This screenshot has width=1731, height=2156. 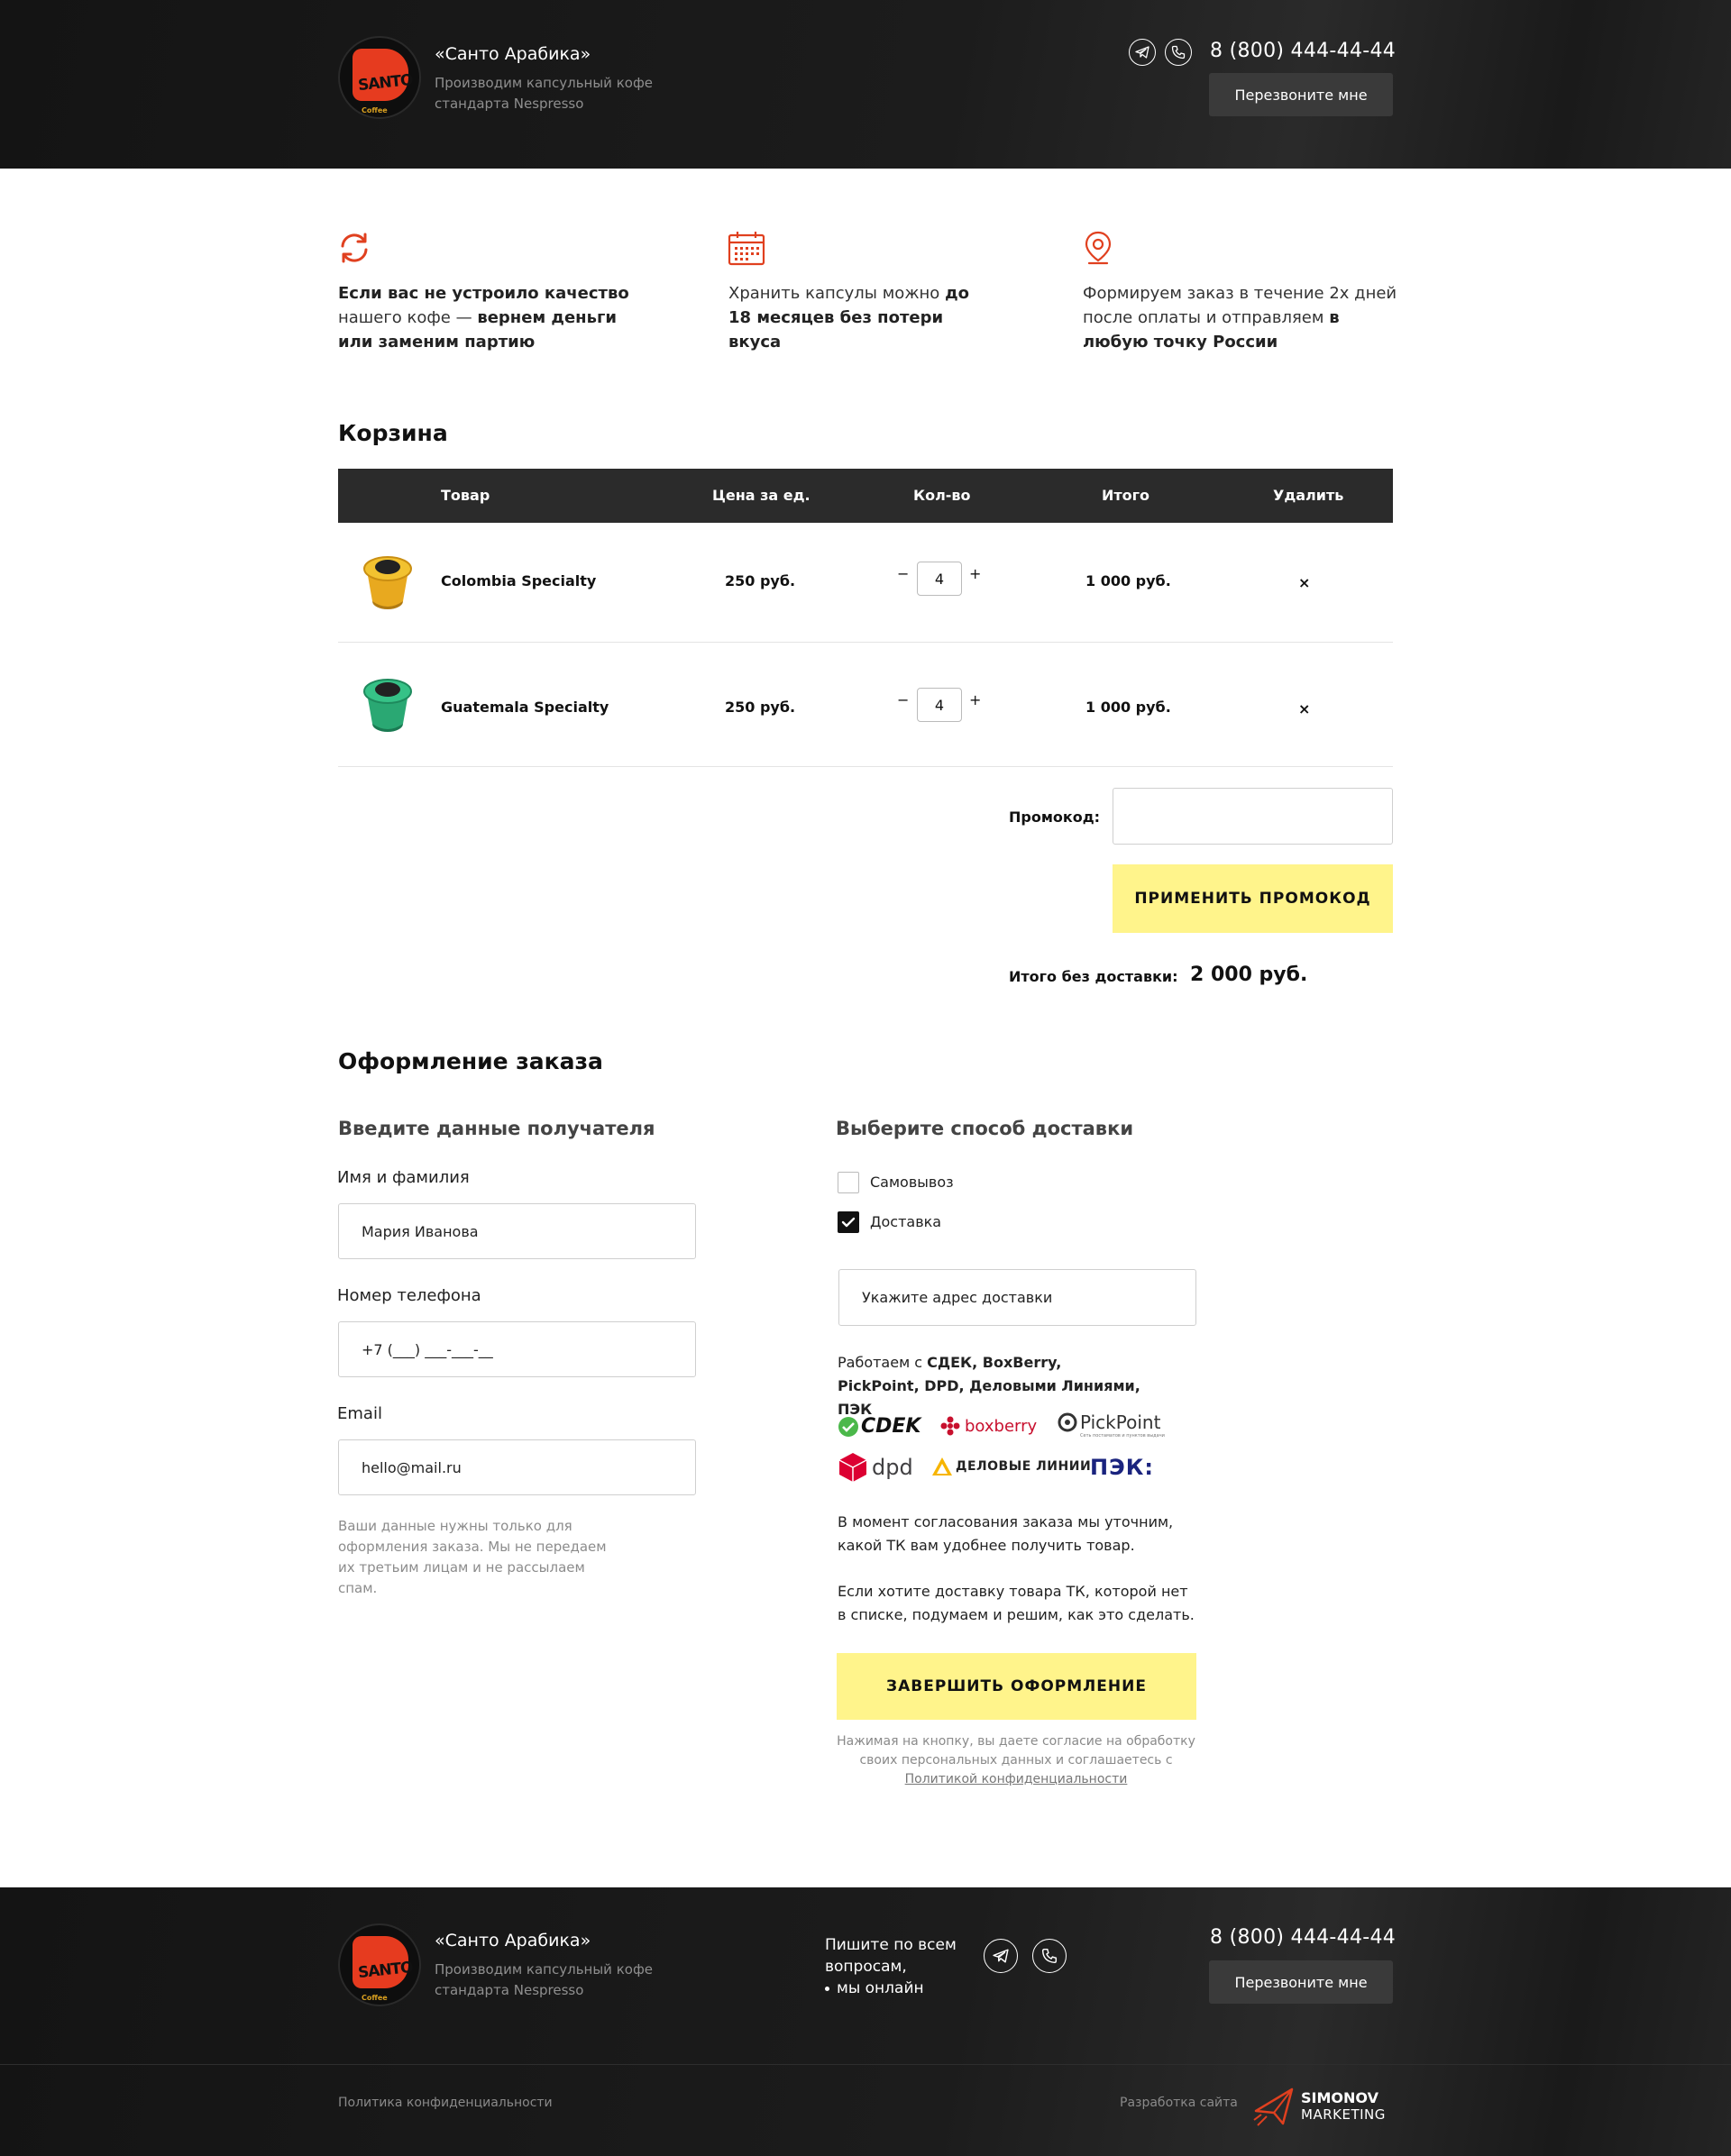 I want to click on carrier-logo-dellin: ДЕЛОВЫЕ ЛИНИИ, so click(x=1011, y=1466).